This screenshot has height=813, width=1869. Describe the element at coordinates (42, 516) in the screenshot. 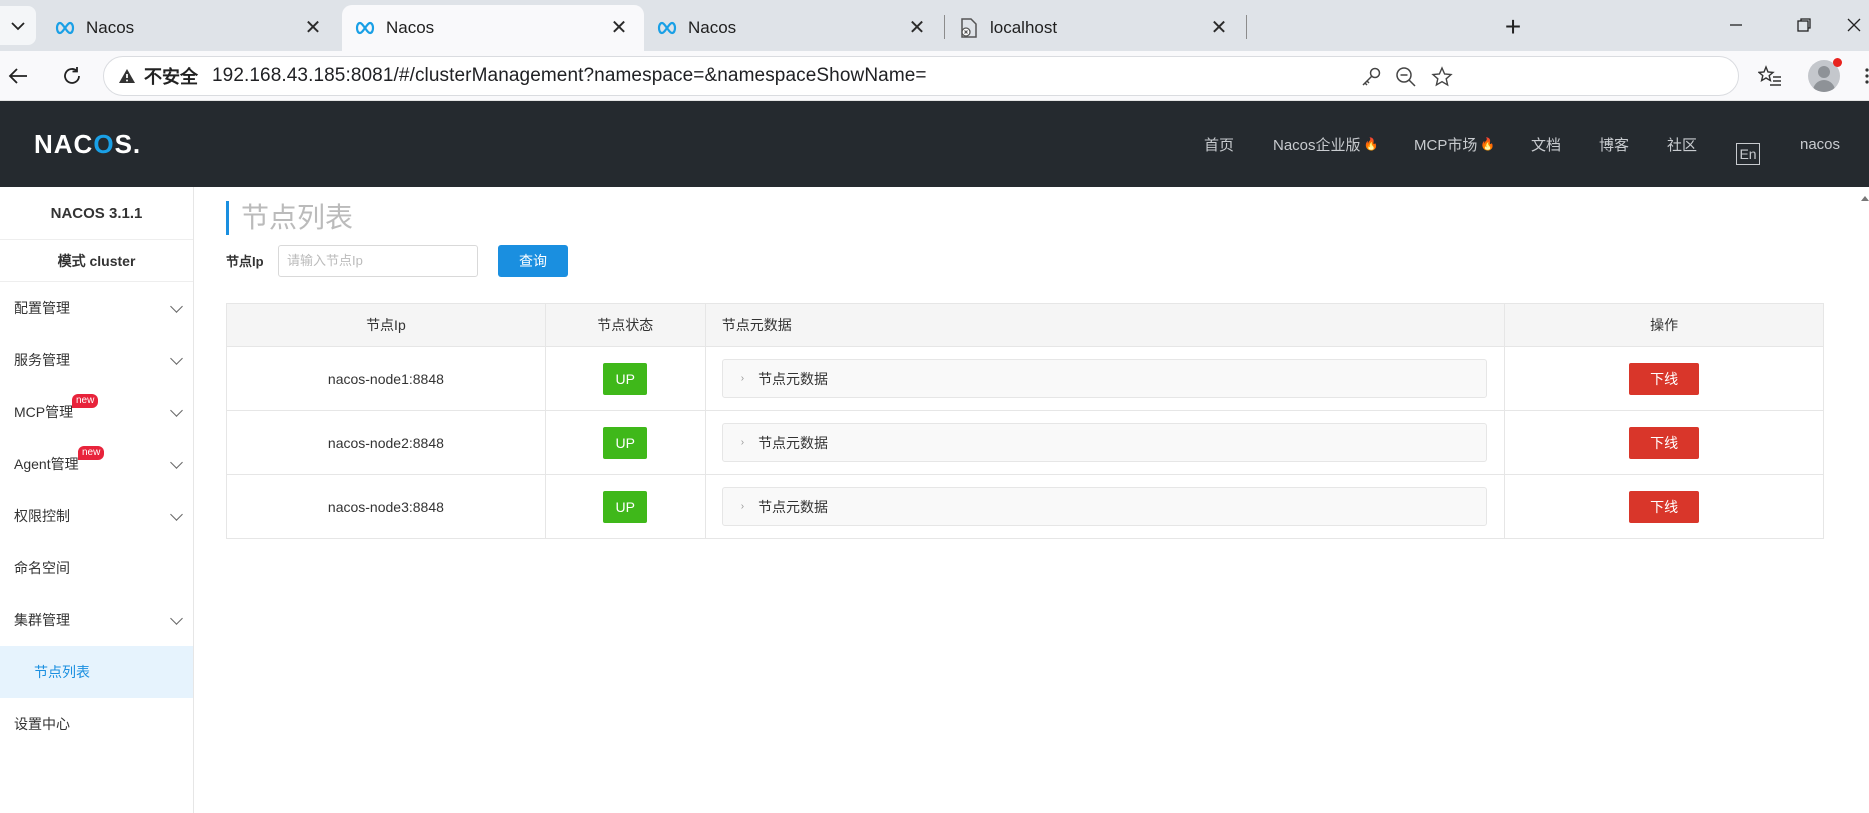

I see `sidebar-item-label: 权限控制` at that location.